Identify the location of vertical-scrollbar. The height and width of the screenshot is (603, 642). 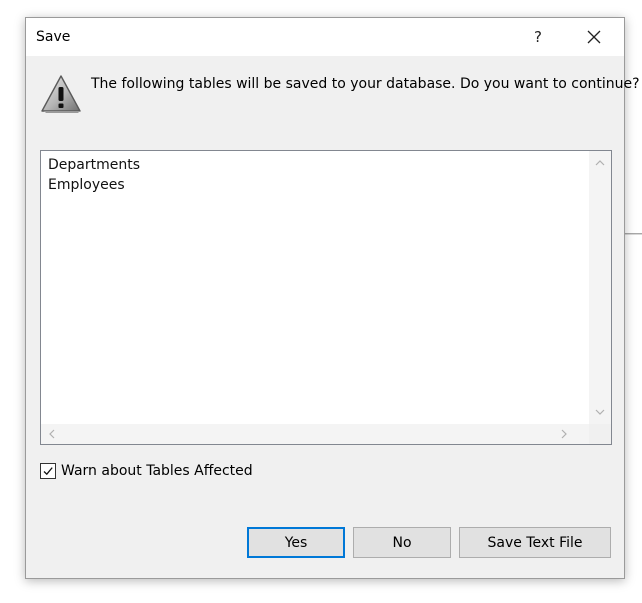
(600, 287).